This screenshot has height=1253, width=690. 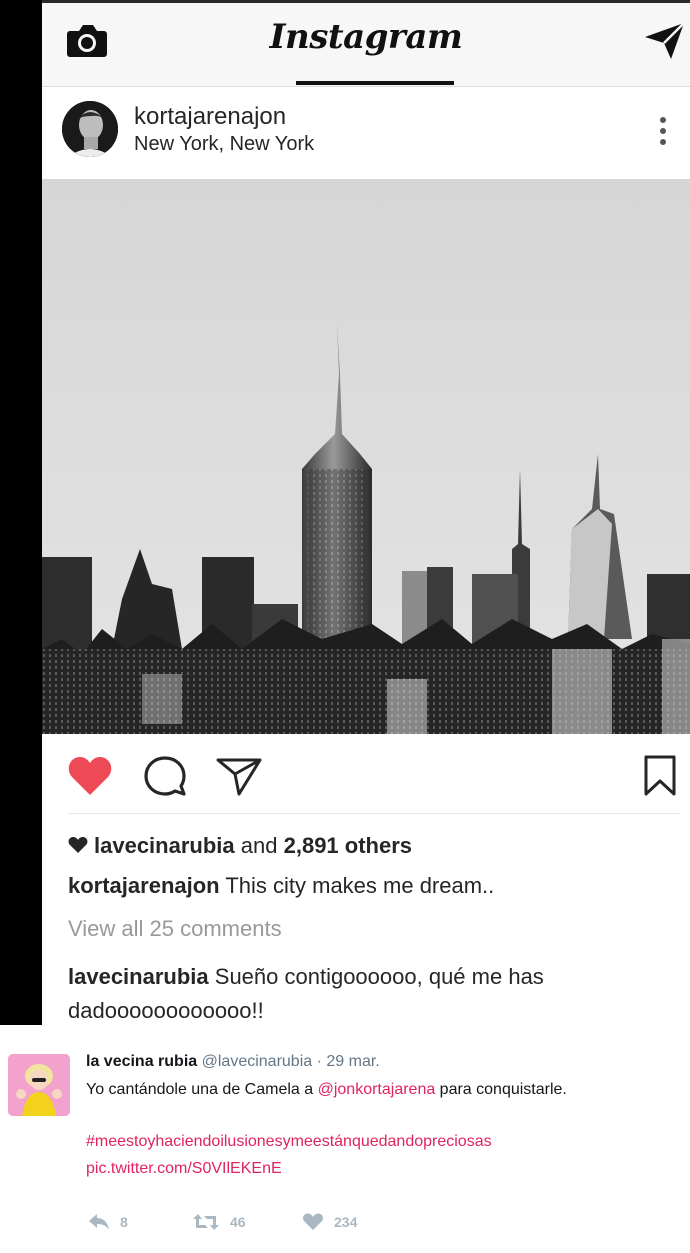 I want to click on tweet-text-after: para conquistarle., so click(x=501, y=1089).